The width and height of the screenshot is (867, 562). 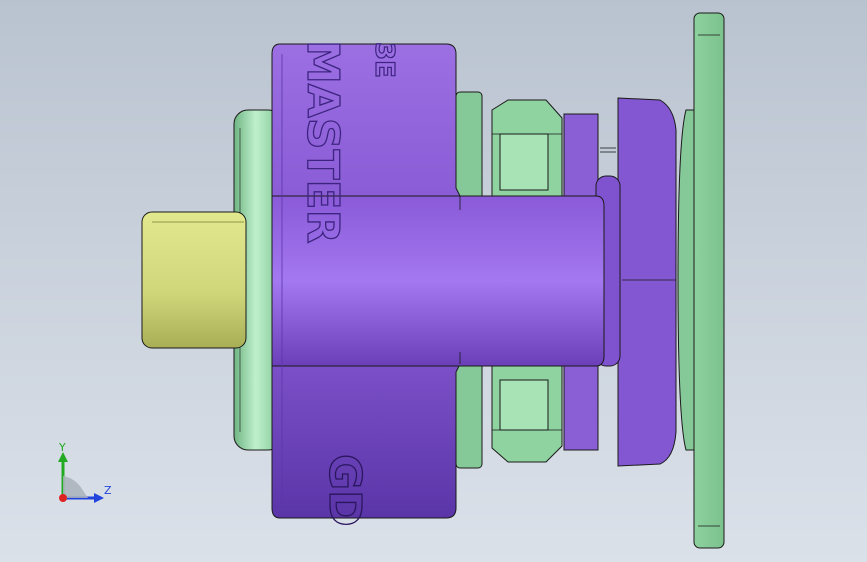 What do you see at coordinates (384, 60) in the screenshot?
I see `engraving-fragment: 3E` at bounding box center [384, 60].